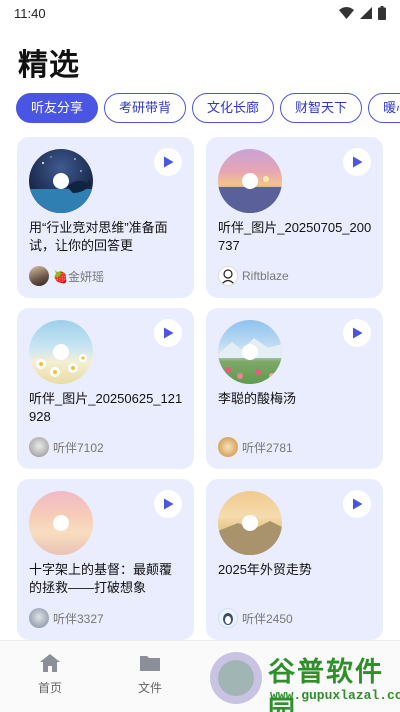  What do you see at coordinates (321, 108) in the screenshot?
I see `tab-3: 财智天下` at bounding box center [321, 108].